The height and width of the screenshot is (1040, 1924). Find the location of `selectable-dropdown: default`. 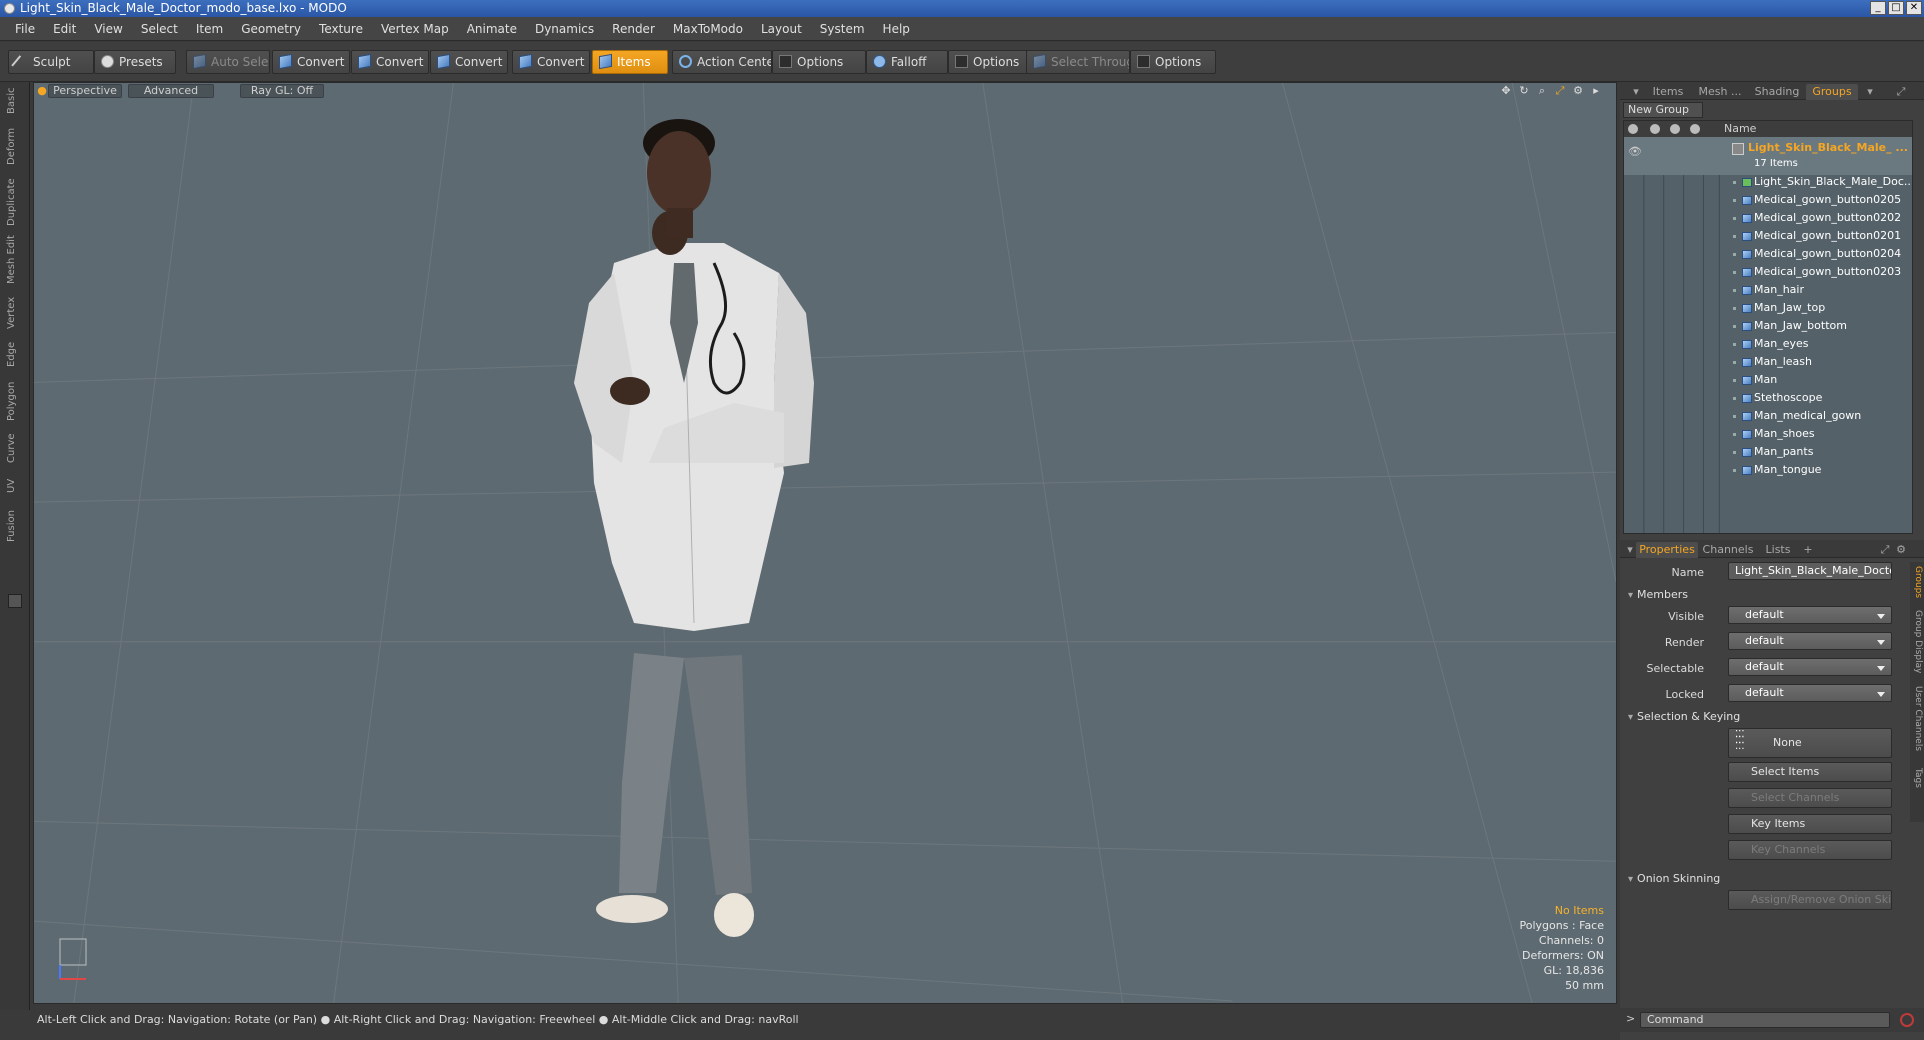

selectable-dropdown: default is located at coordinates (1810, 667).